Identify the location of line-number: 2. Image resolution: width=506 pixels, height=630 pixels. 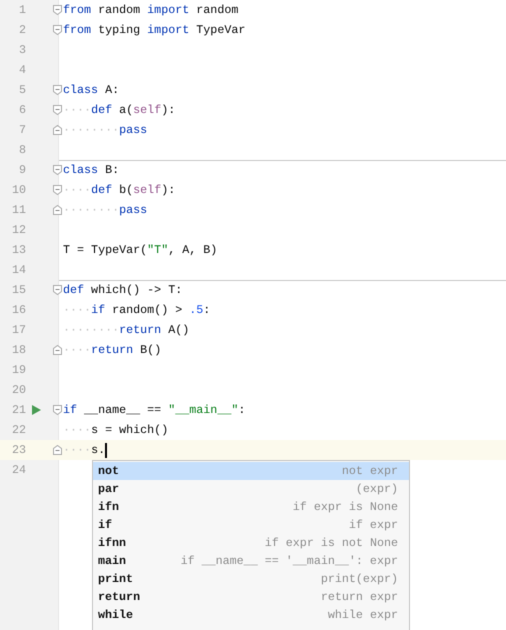
(22, 30).